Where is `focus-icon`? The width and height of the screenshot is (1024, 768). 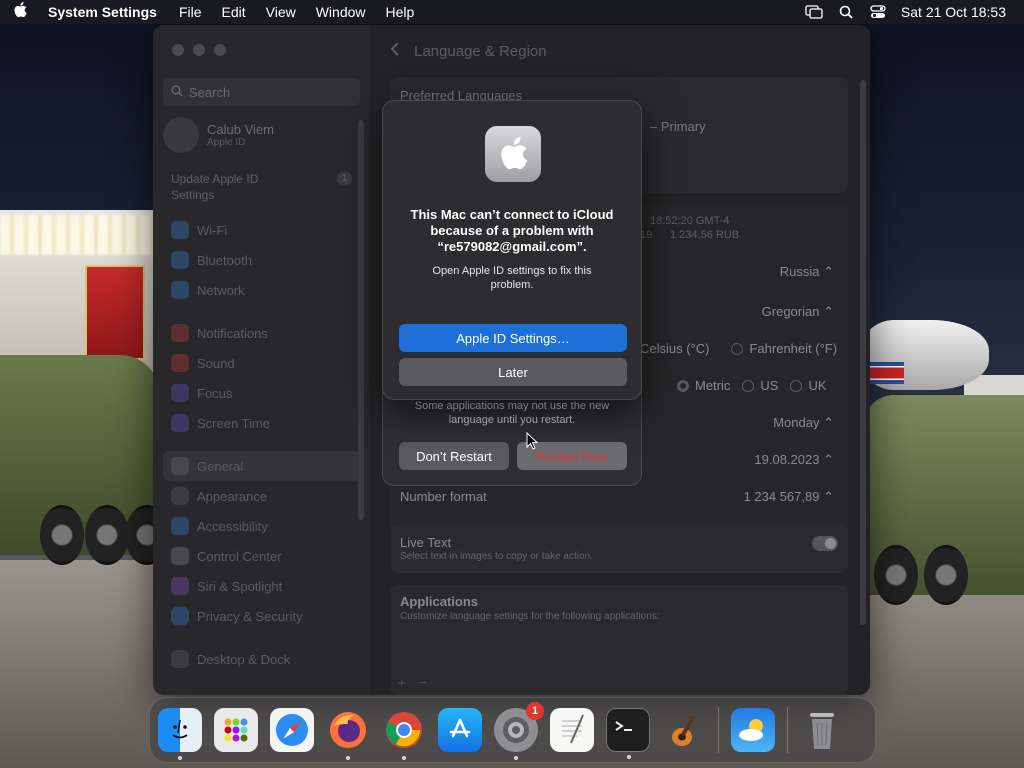 focus-icon is located at coordinates (180, 393).